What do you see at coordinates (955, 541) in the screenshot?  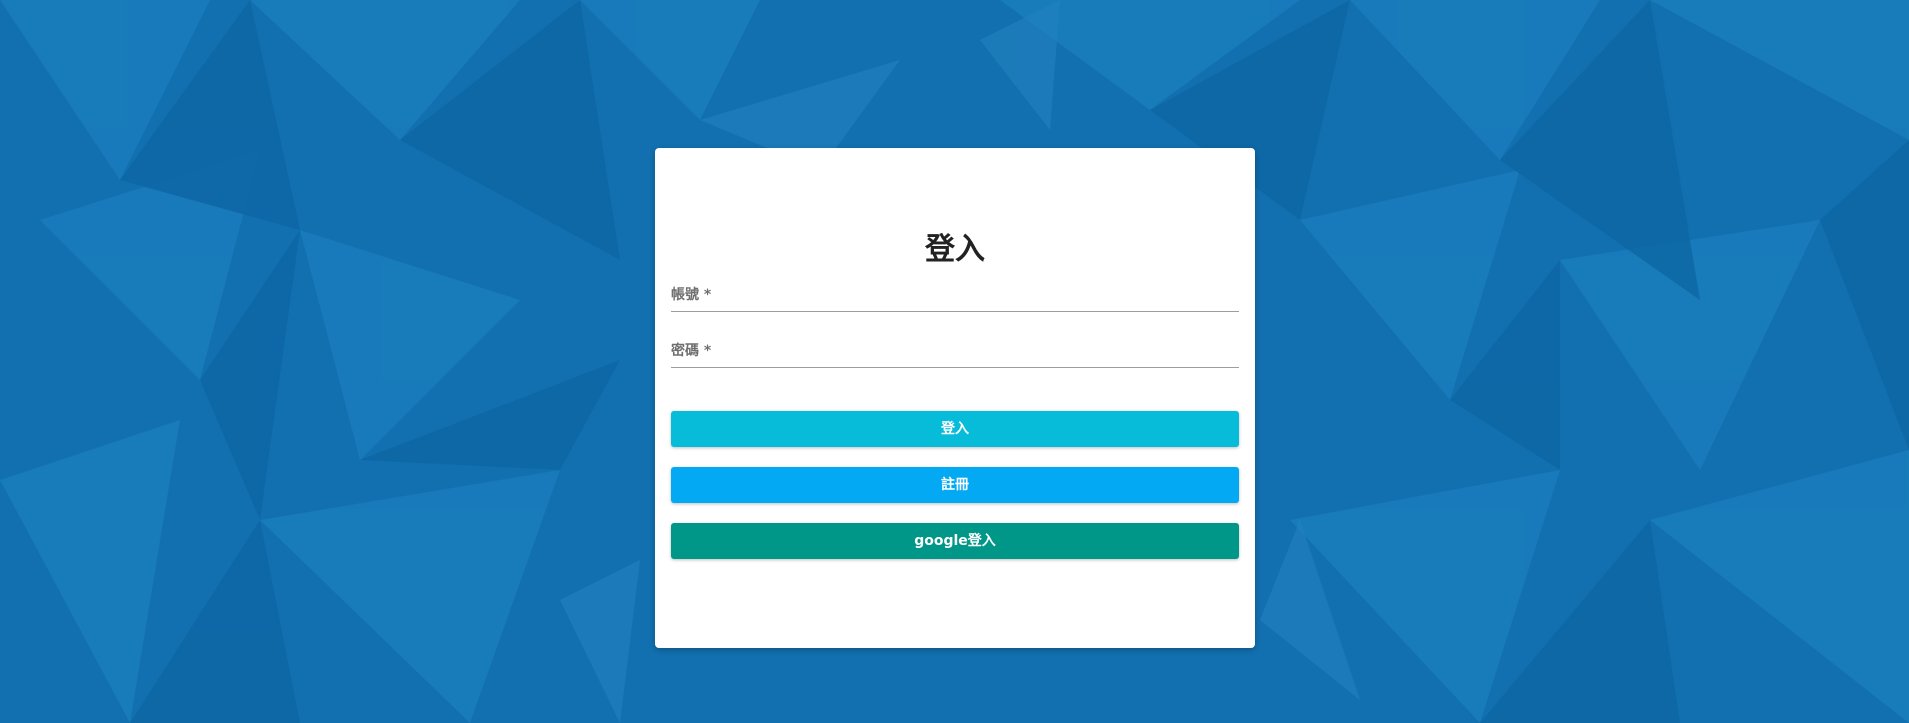 I see `google-login-button: google登入` at bounding box center [955, 541].